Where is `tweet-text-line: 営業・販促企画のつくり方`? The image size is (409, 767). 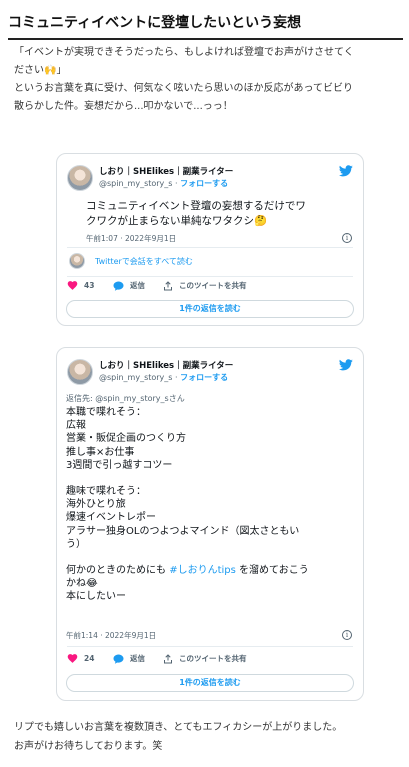 tweet-text-line: 営業・販促企画のつくり方 is located at coordinates (126, 439).